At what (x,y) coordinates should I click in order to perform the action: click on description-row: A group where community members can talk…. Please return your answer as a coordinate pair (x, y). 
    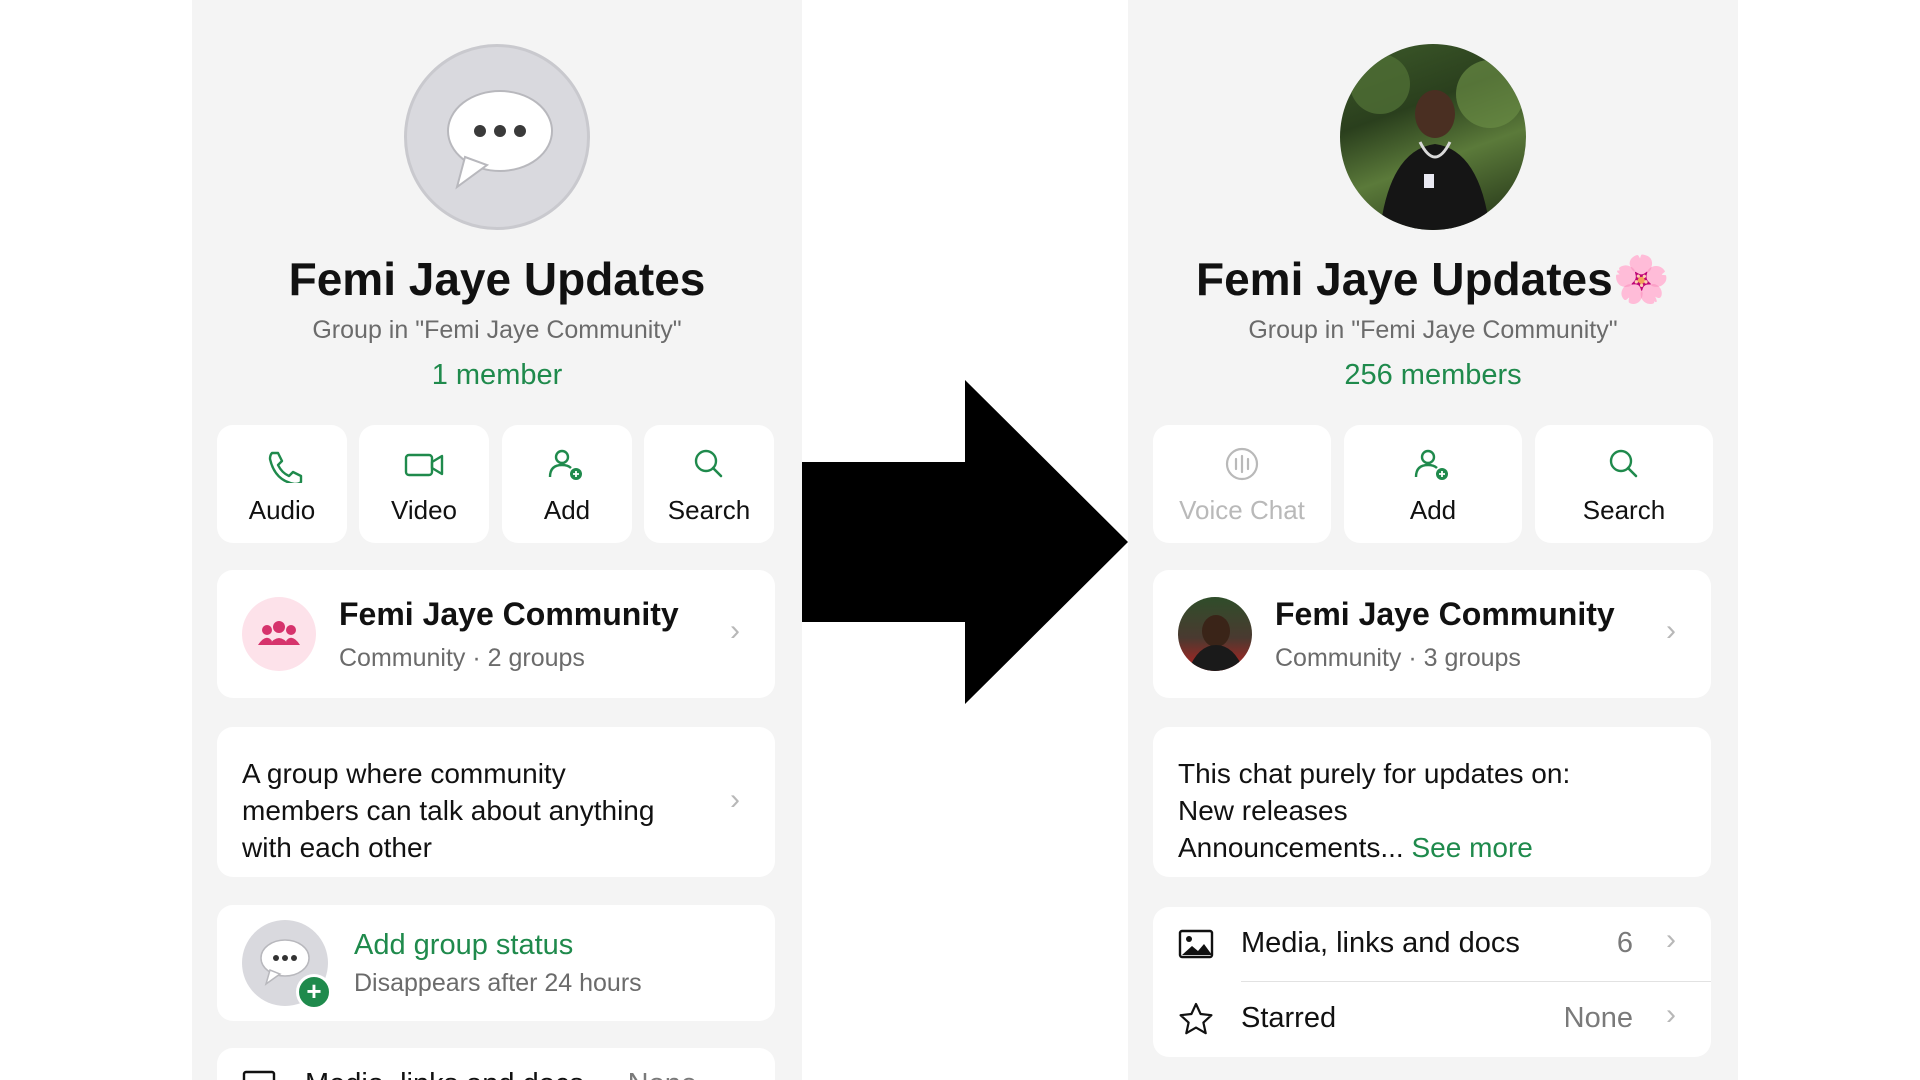
    Looking at the image, I should click on (496, 802).